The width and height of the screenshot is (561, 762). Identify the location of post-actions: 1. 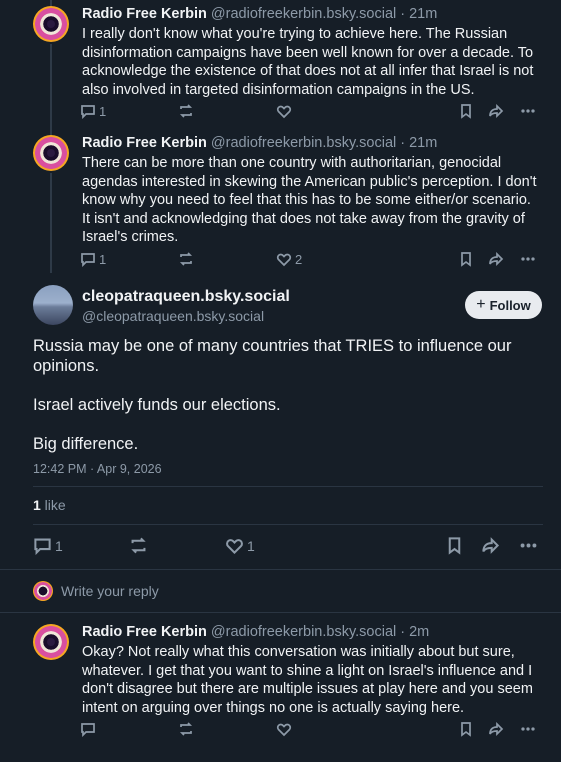
(315, 113).